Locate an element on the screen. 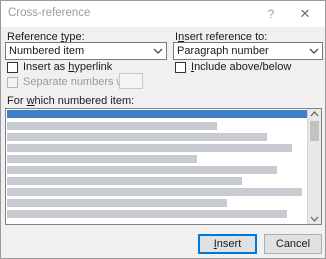 The width and height of the screenshot is (326, 259). insert-reference-to-value: Paragraph number is located at coordinates (223, 51).